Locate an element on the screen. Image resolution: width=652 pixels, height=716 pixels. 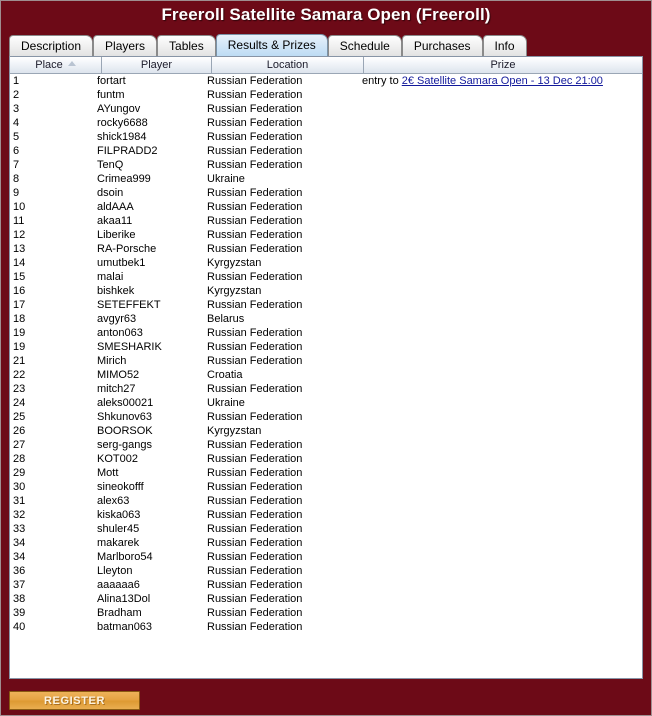
column-header-player: Player is located at coordinates (157, 65).